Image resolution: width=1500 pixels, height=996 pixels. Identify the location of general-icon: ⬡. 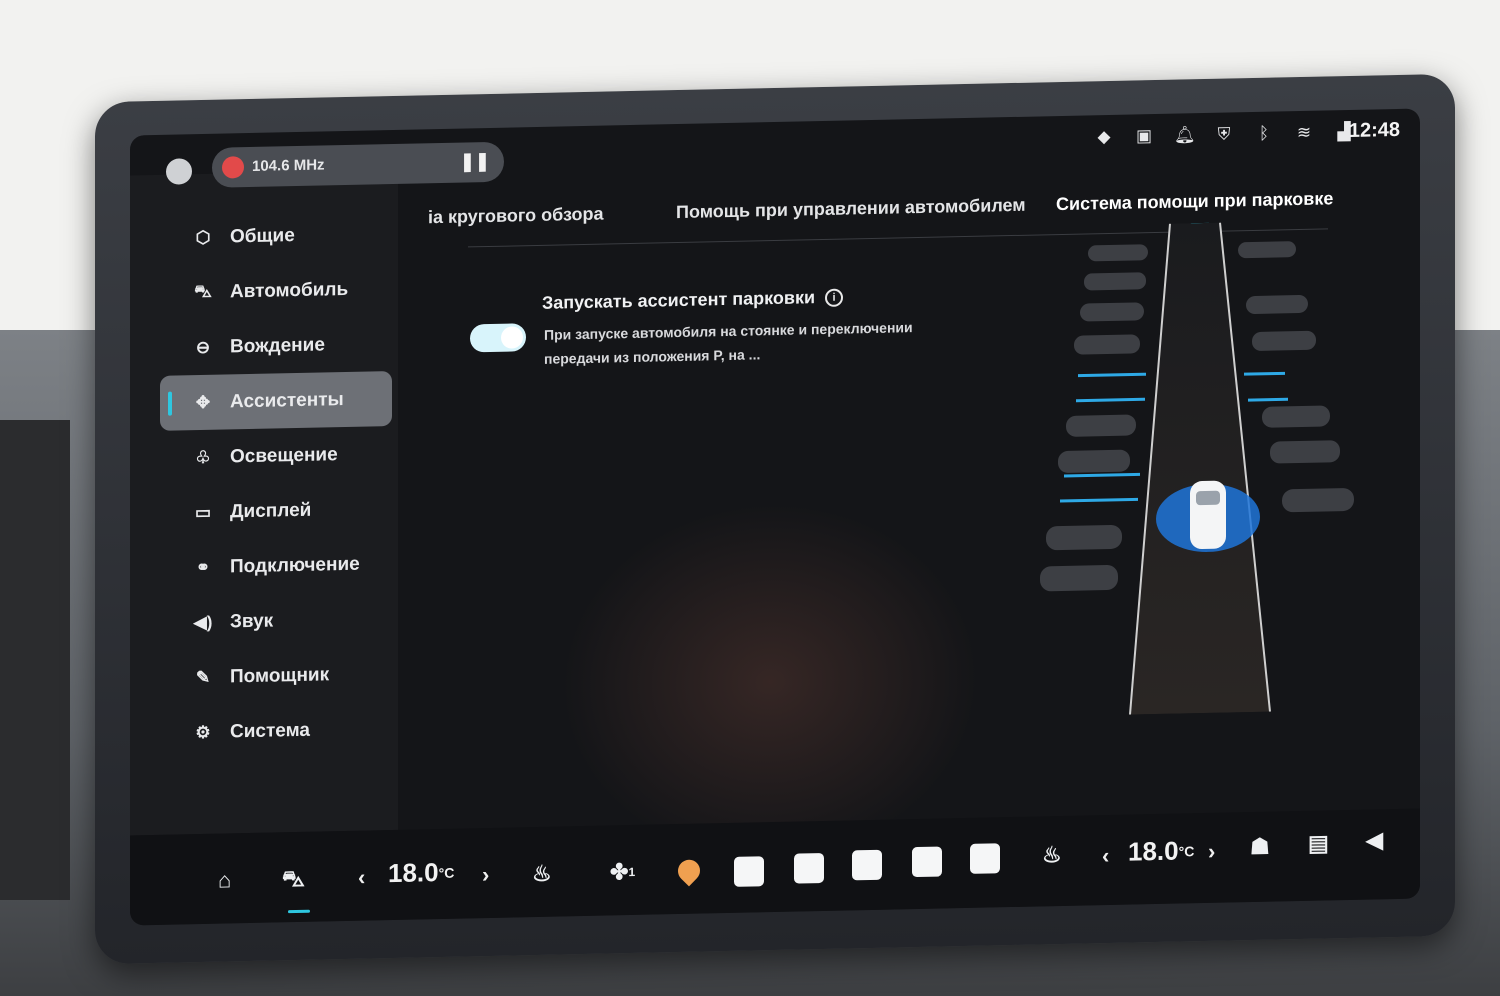
(203, 237).